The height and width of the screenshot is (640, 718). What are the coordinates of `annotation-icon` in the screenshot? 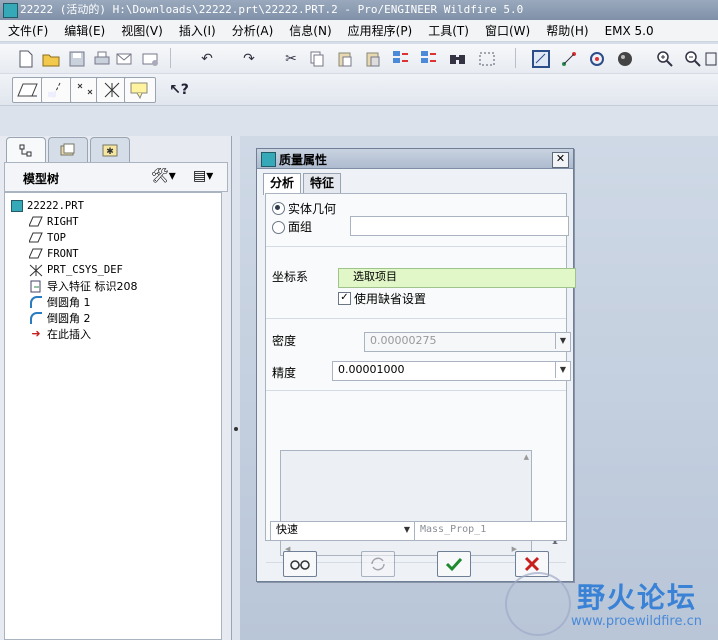 It's located at (140, 90).